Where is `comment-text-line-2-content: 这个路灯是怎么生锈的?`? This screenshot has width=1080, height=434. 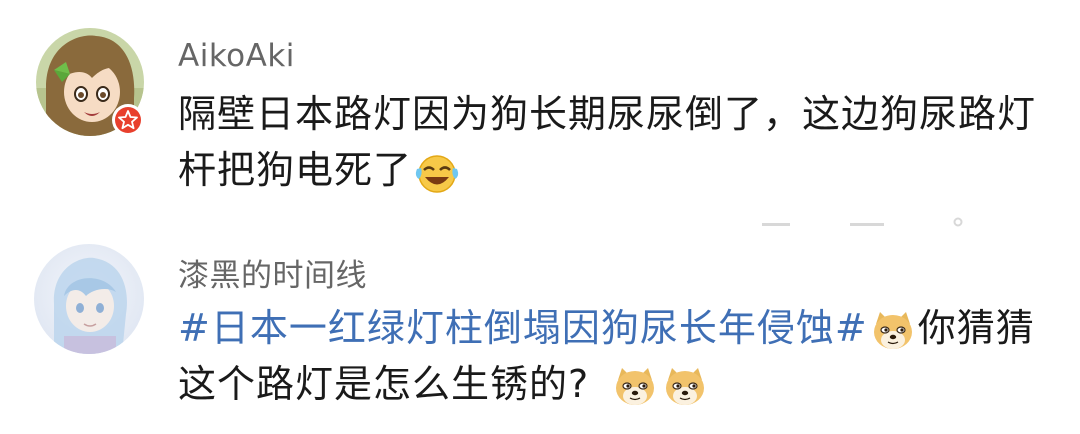 comment-text-line-2-content: 这个路灯是怎么生锈的? is located at coordinates (384, 384).